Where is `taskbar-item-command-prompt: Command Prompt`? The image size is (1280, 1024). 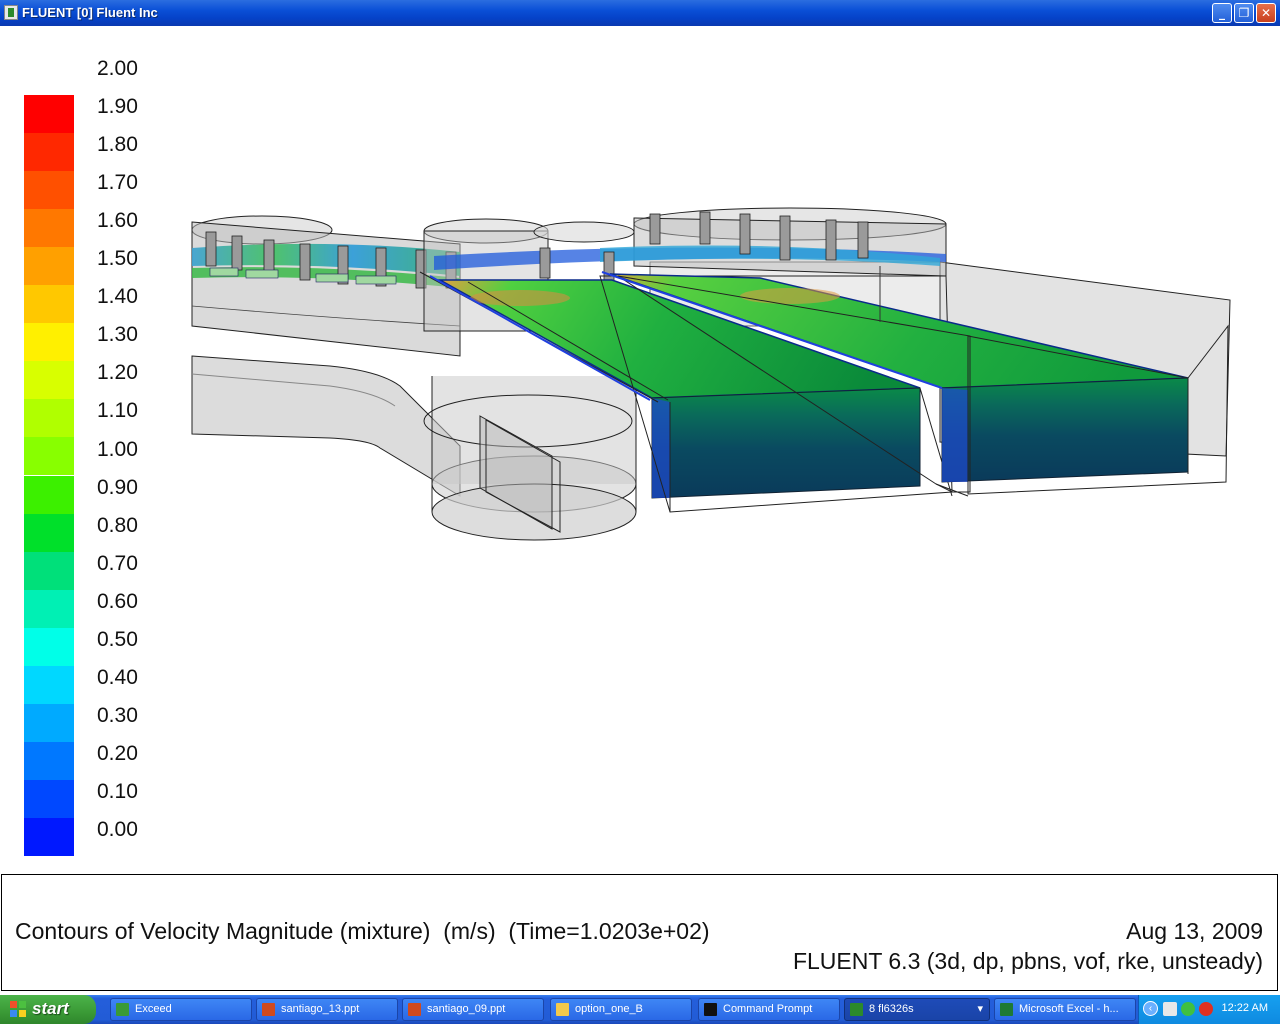
taskbar-item-command-prompt: Command Prompt is located at coordinates (769, 1009).